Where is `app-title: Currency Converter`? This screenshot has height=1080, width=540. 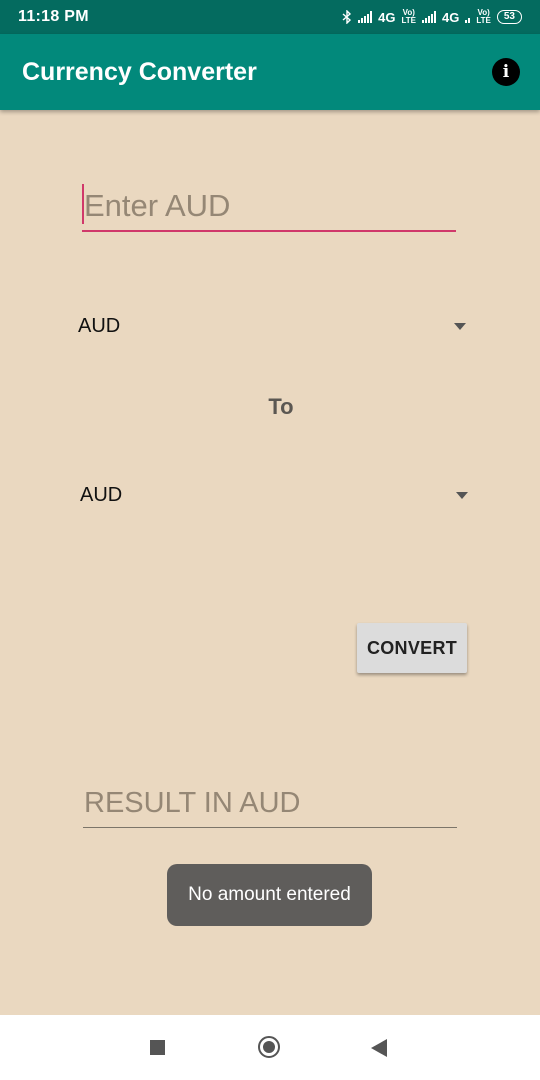
app-title: Currency Converter is located at coordinates (139, 71).